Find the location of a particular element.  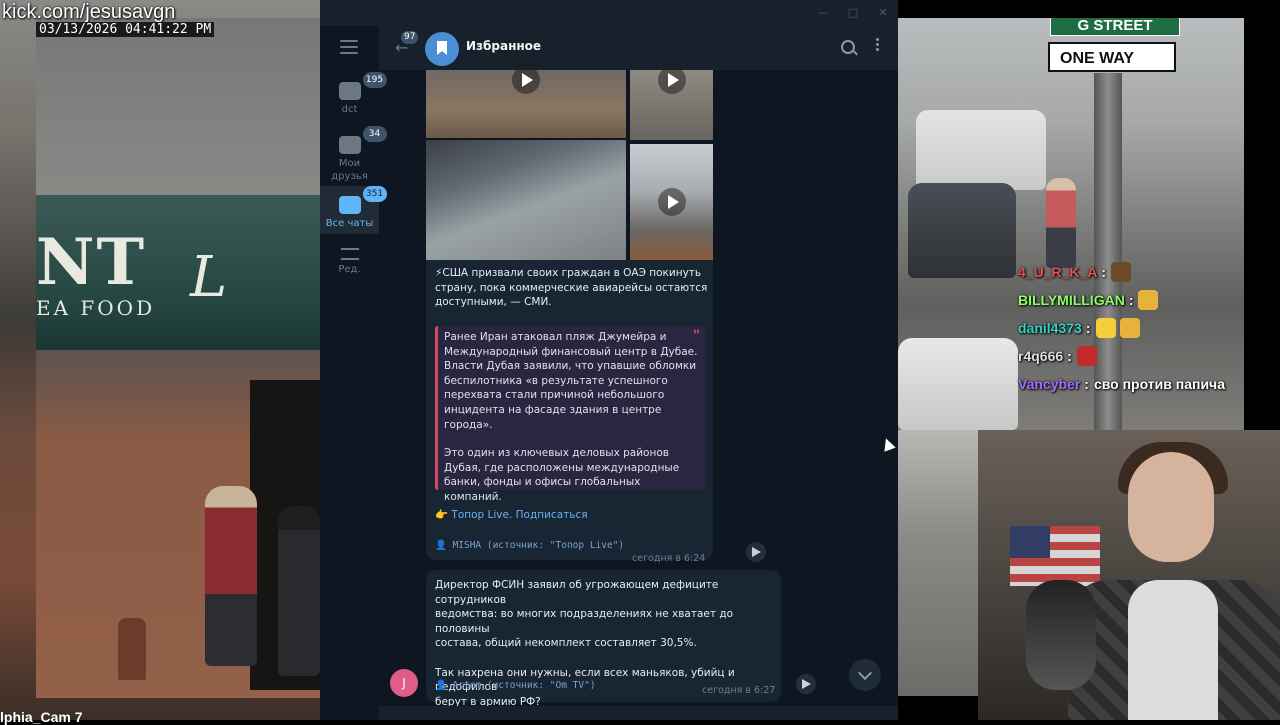

stream-url: kick.com/jesusavgn is located at coordinates (89, 12).